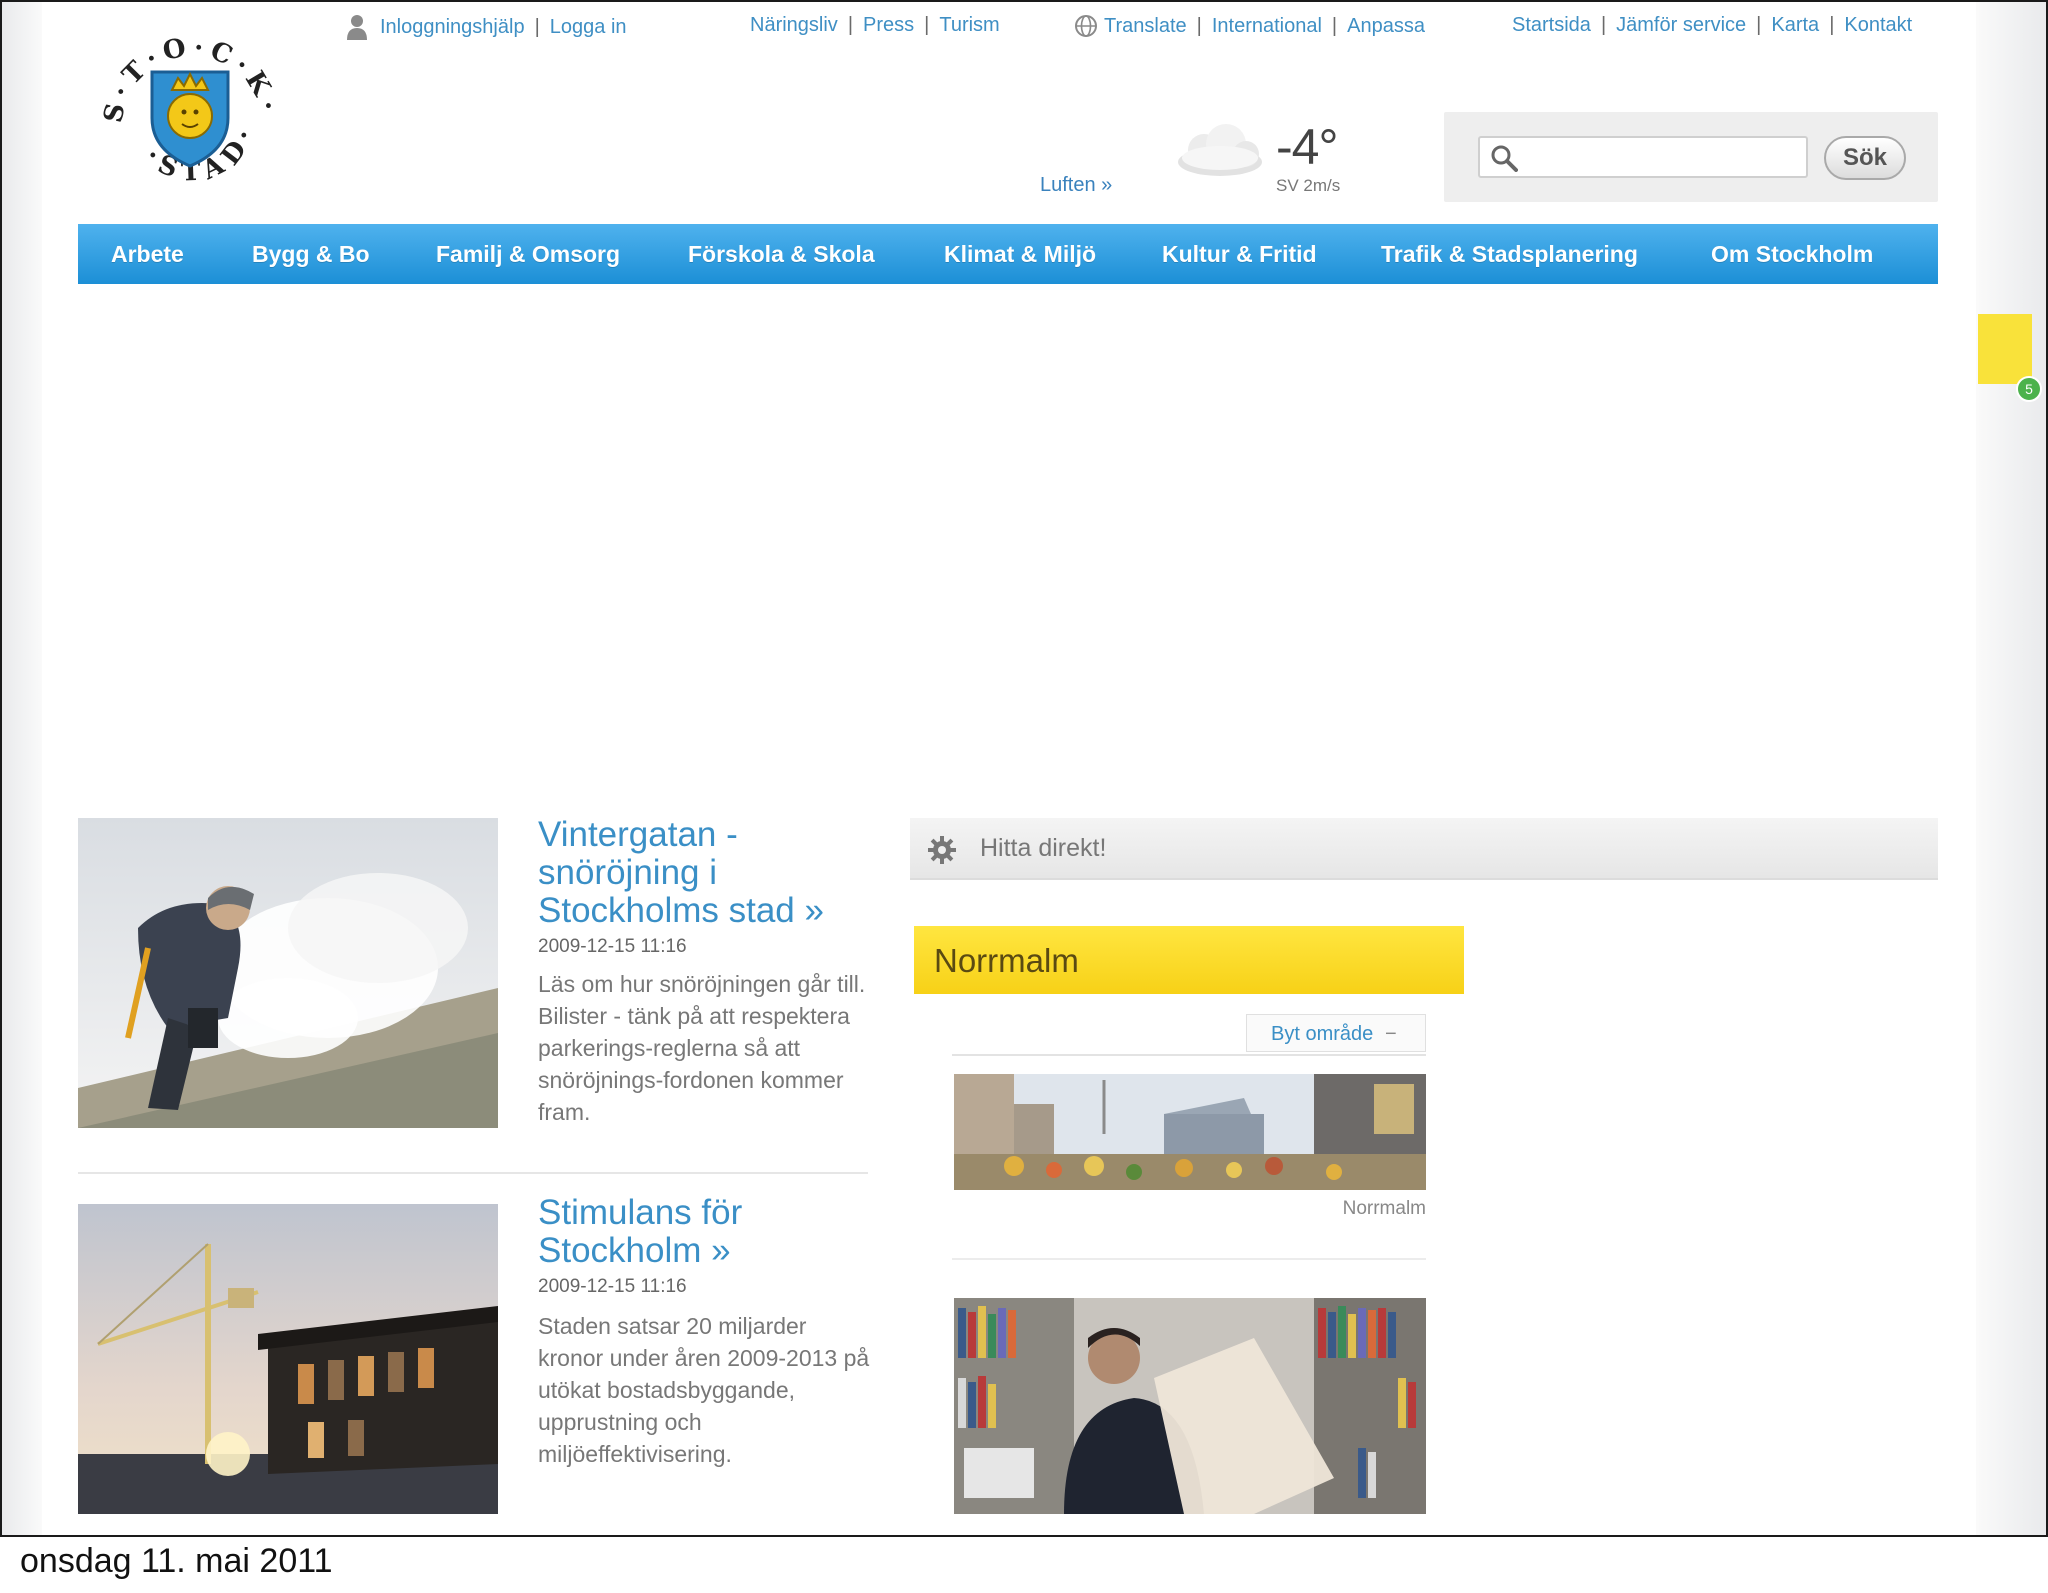  What do you see at coordinates (1189, 960) in the screenshot?
I see `area-header: Norrmalm` at bounding box center [1189, 960].